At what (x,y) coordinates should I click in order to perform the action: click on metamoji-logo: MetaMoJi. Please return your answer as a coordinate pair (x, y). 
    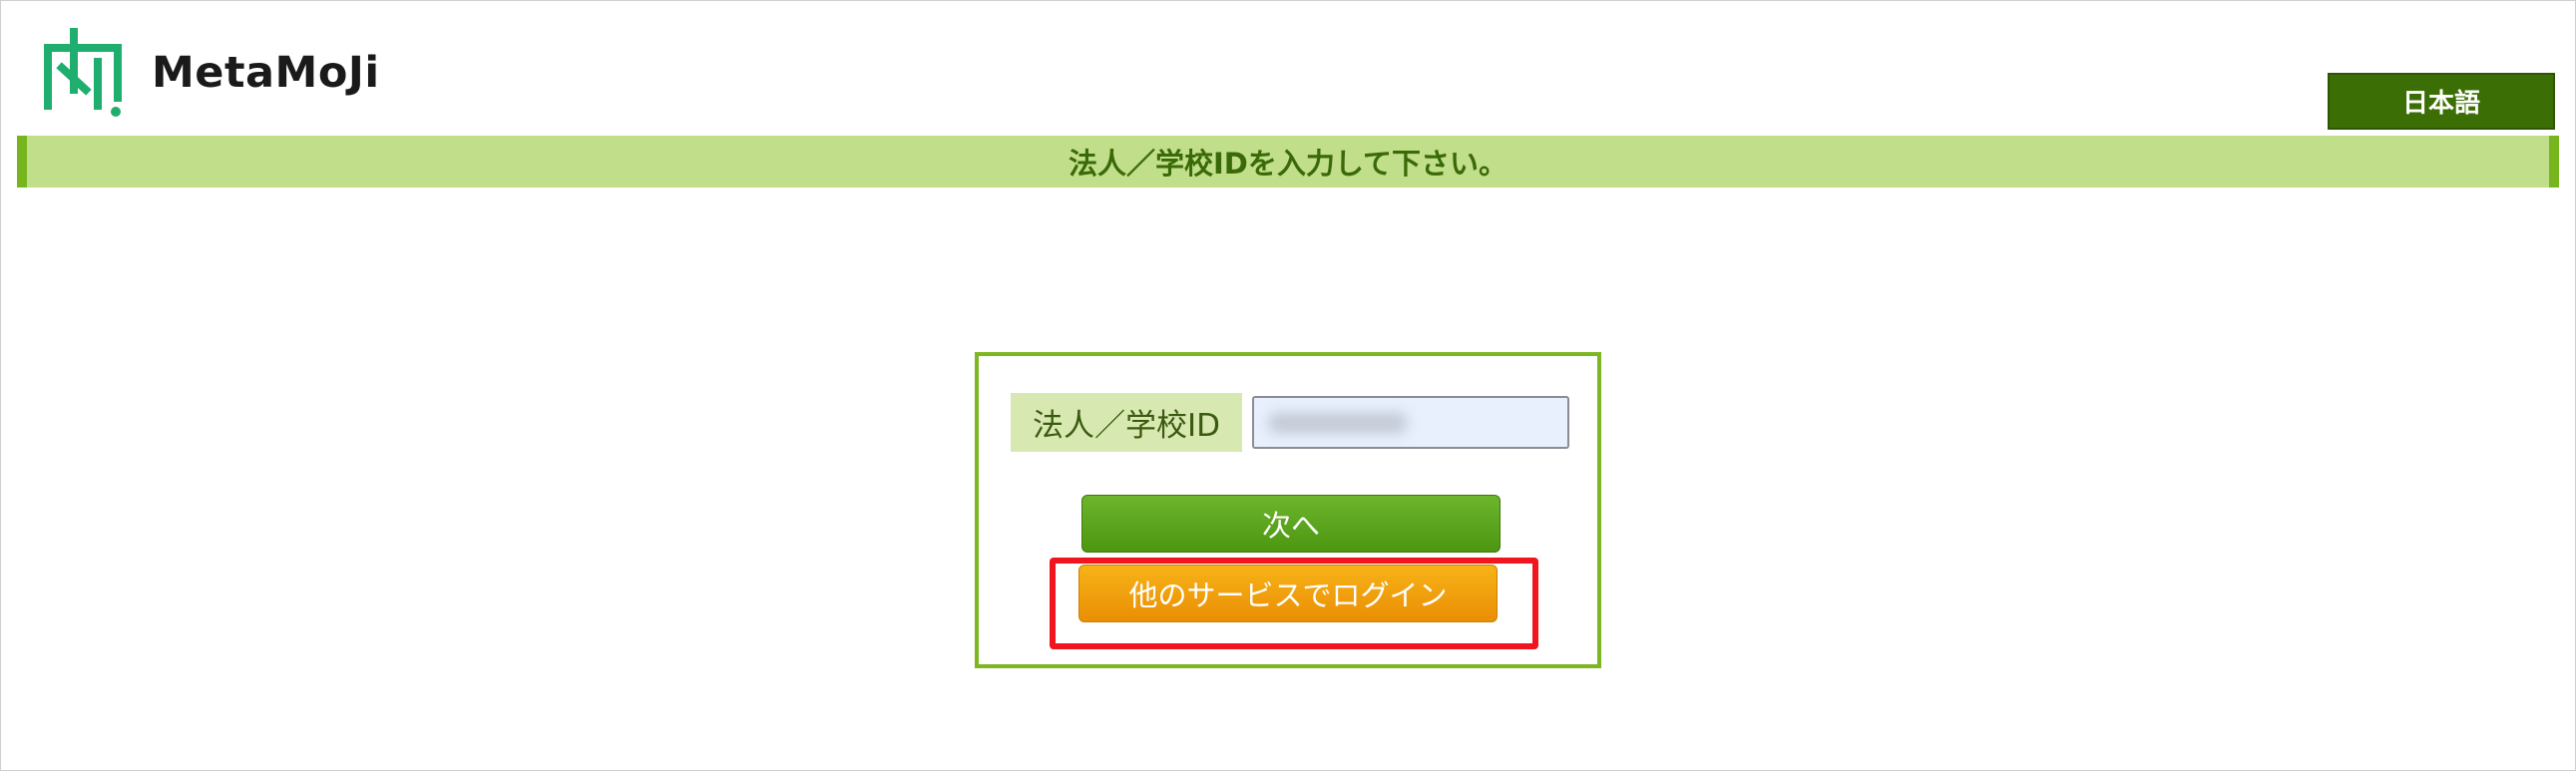
    Looking at the image, I should click on (211, 73).